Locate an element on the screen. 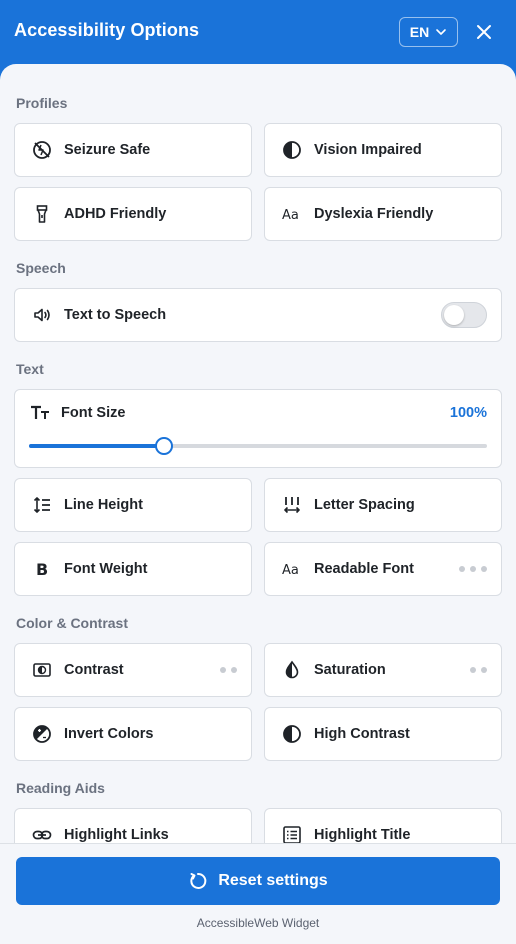 The height and width of the screenshot is (944, 516). option-label: Line Height is located at coordinates (103, 505).